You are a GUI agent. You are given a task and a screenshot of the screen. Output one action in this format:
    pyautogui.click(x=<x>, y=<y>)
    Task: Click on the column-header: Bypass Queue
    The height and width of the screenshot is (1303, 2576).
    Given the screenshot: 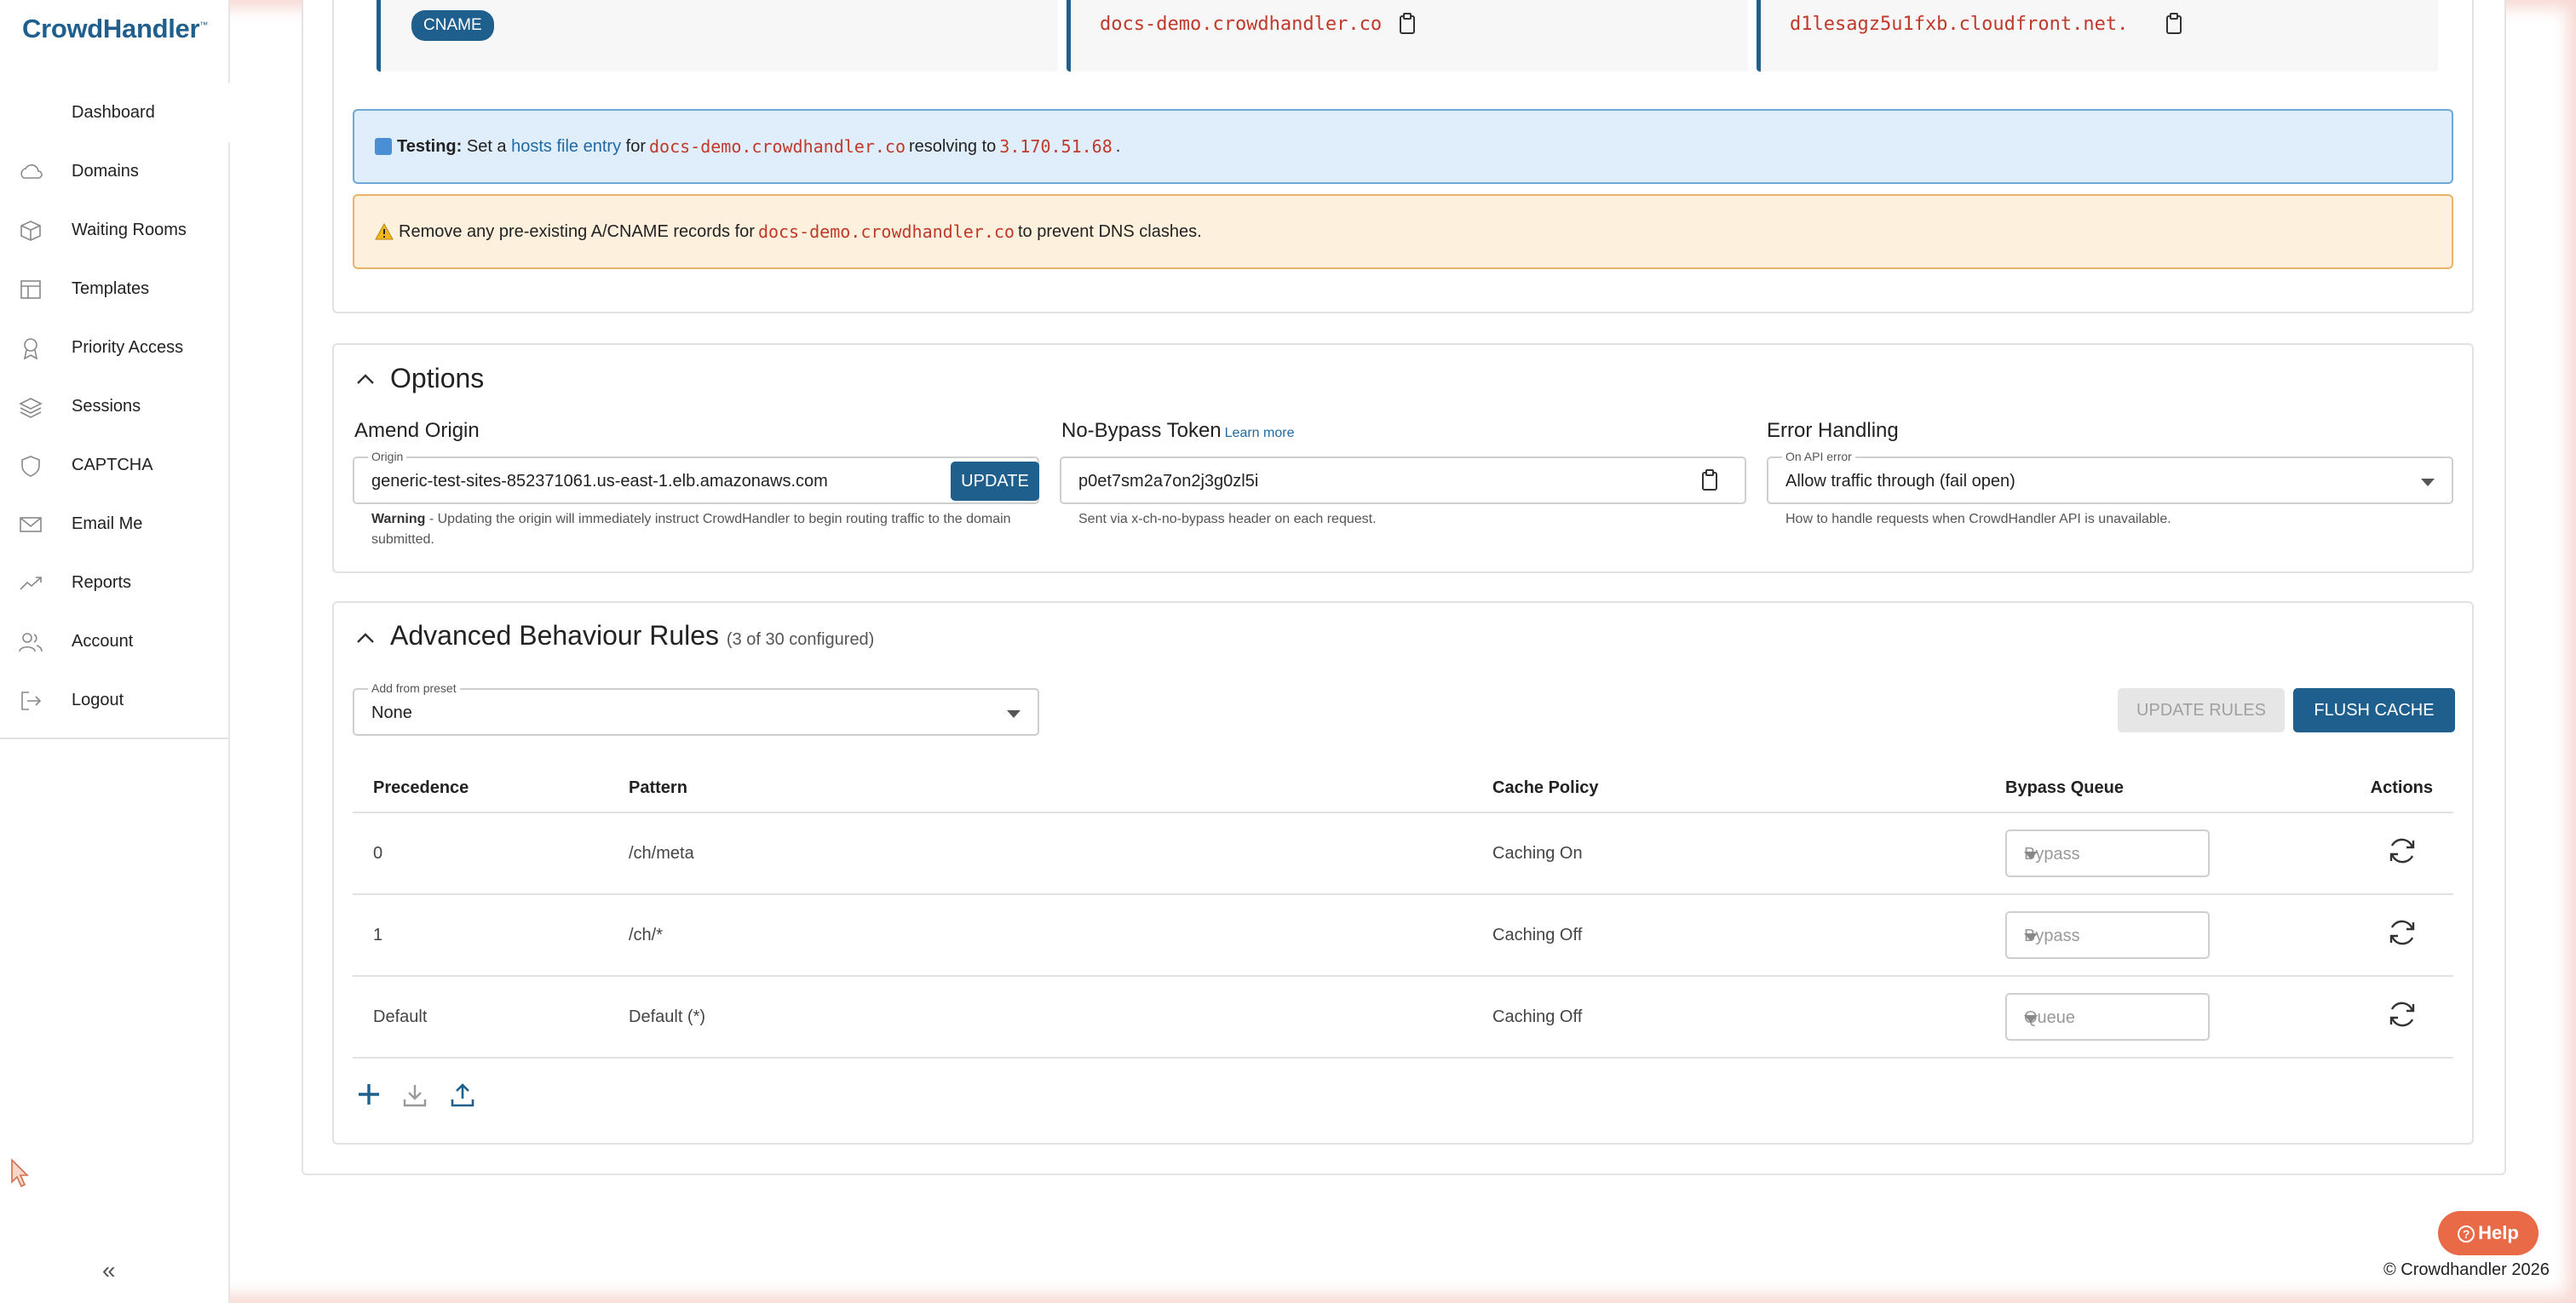 What is the action you would take?
    pyautogui.click(x=2147, y=789)
    